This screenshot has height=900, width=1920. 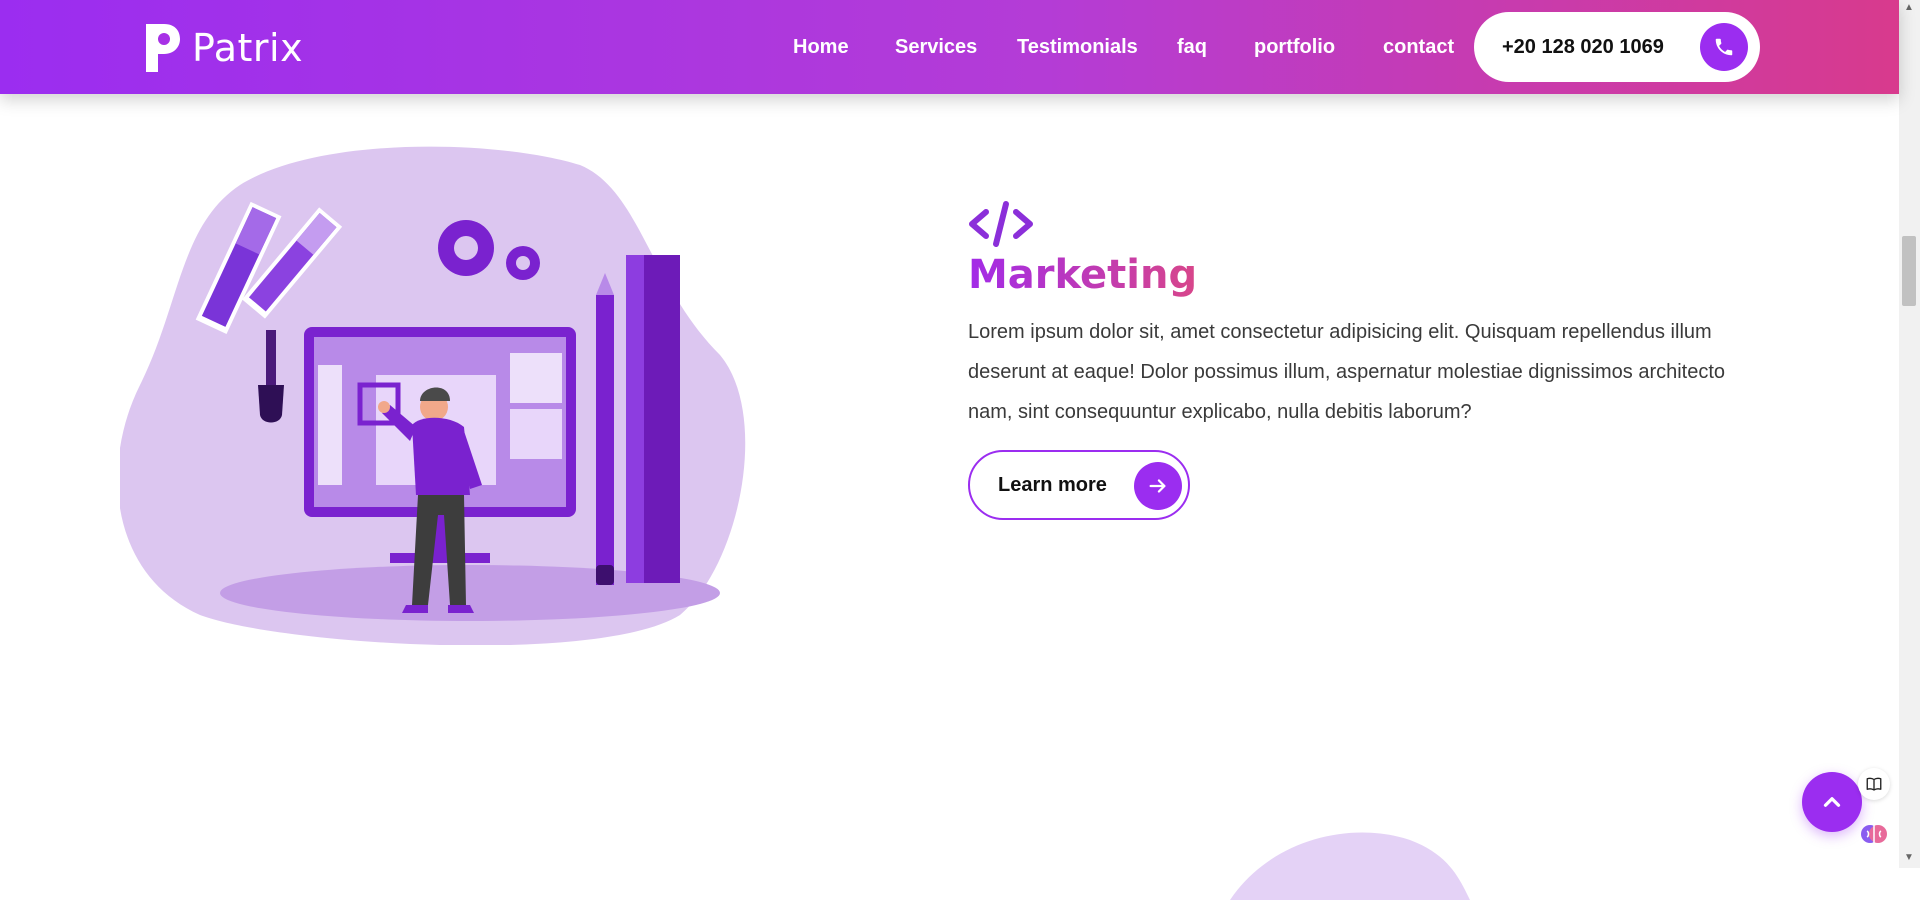 I want to click on nav-contact: contact, so click(x=1418, y=47).